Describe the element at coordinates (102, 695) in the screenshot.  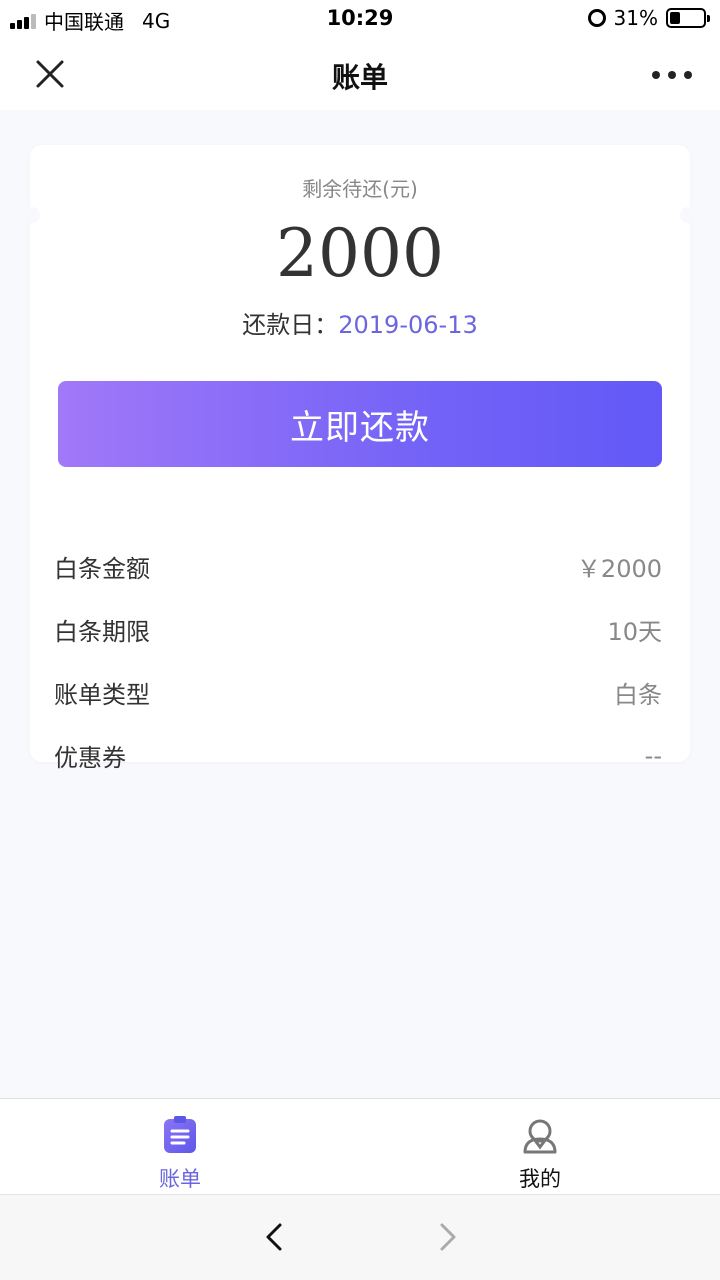
I see `detail-label: 账单类型` at that location.